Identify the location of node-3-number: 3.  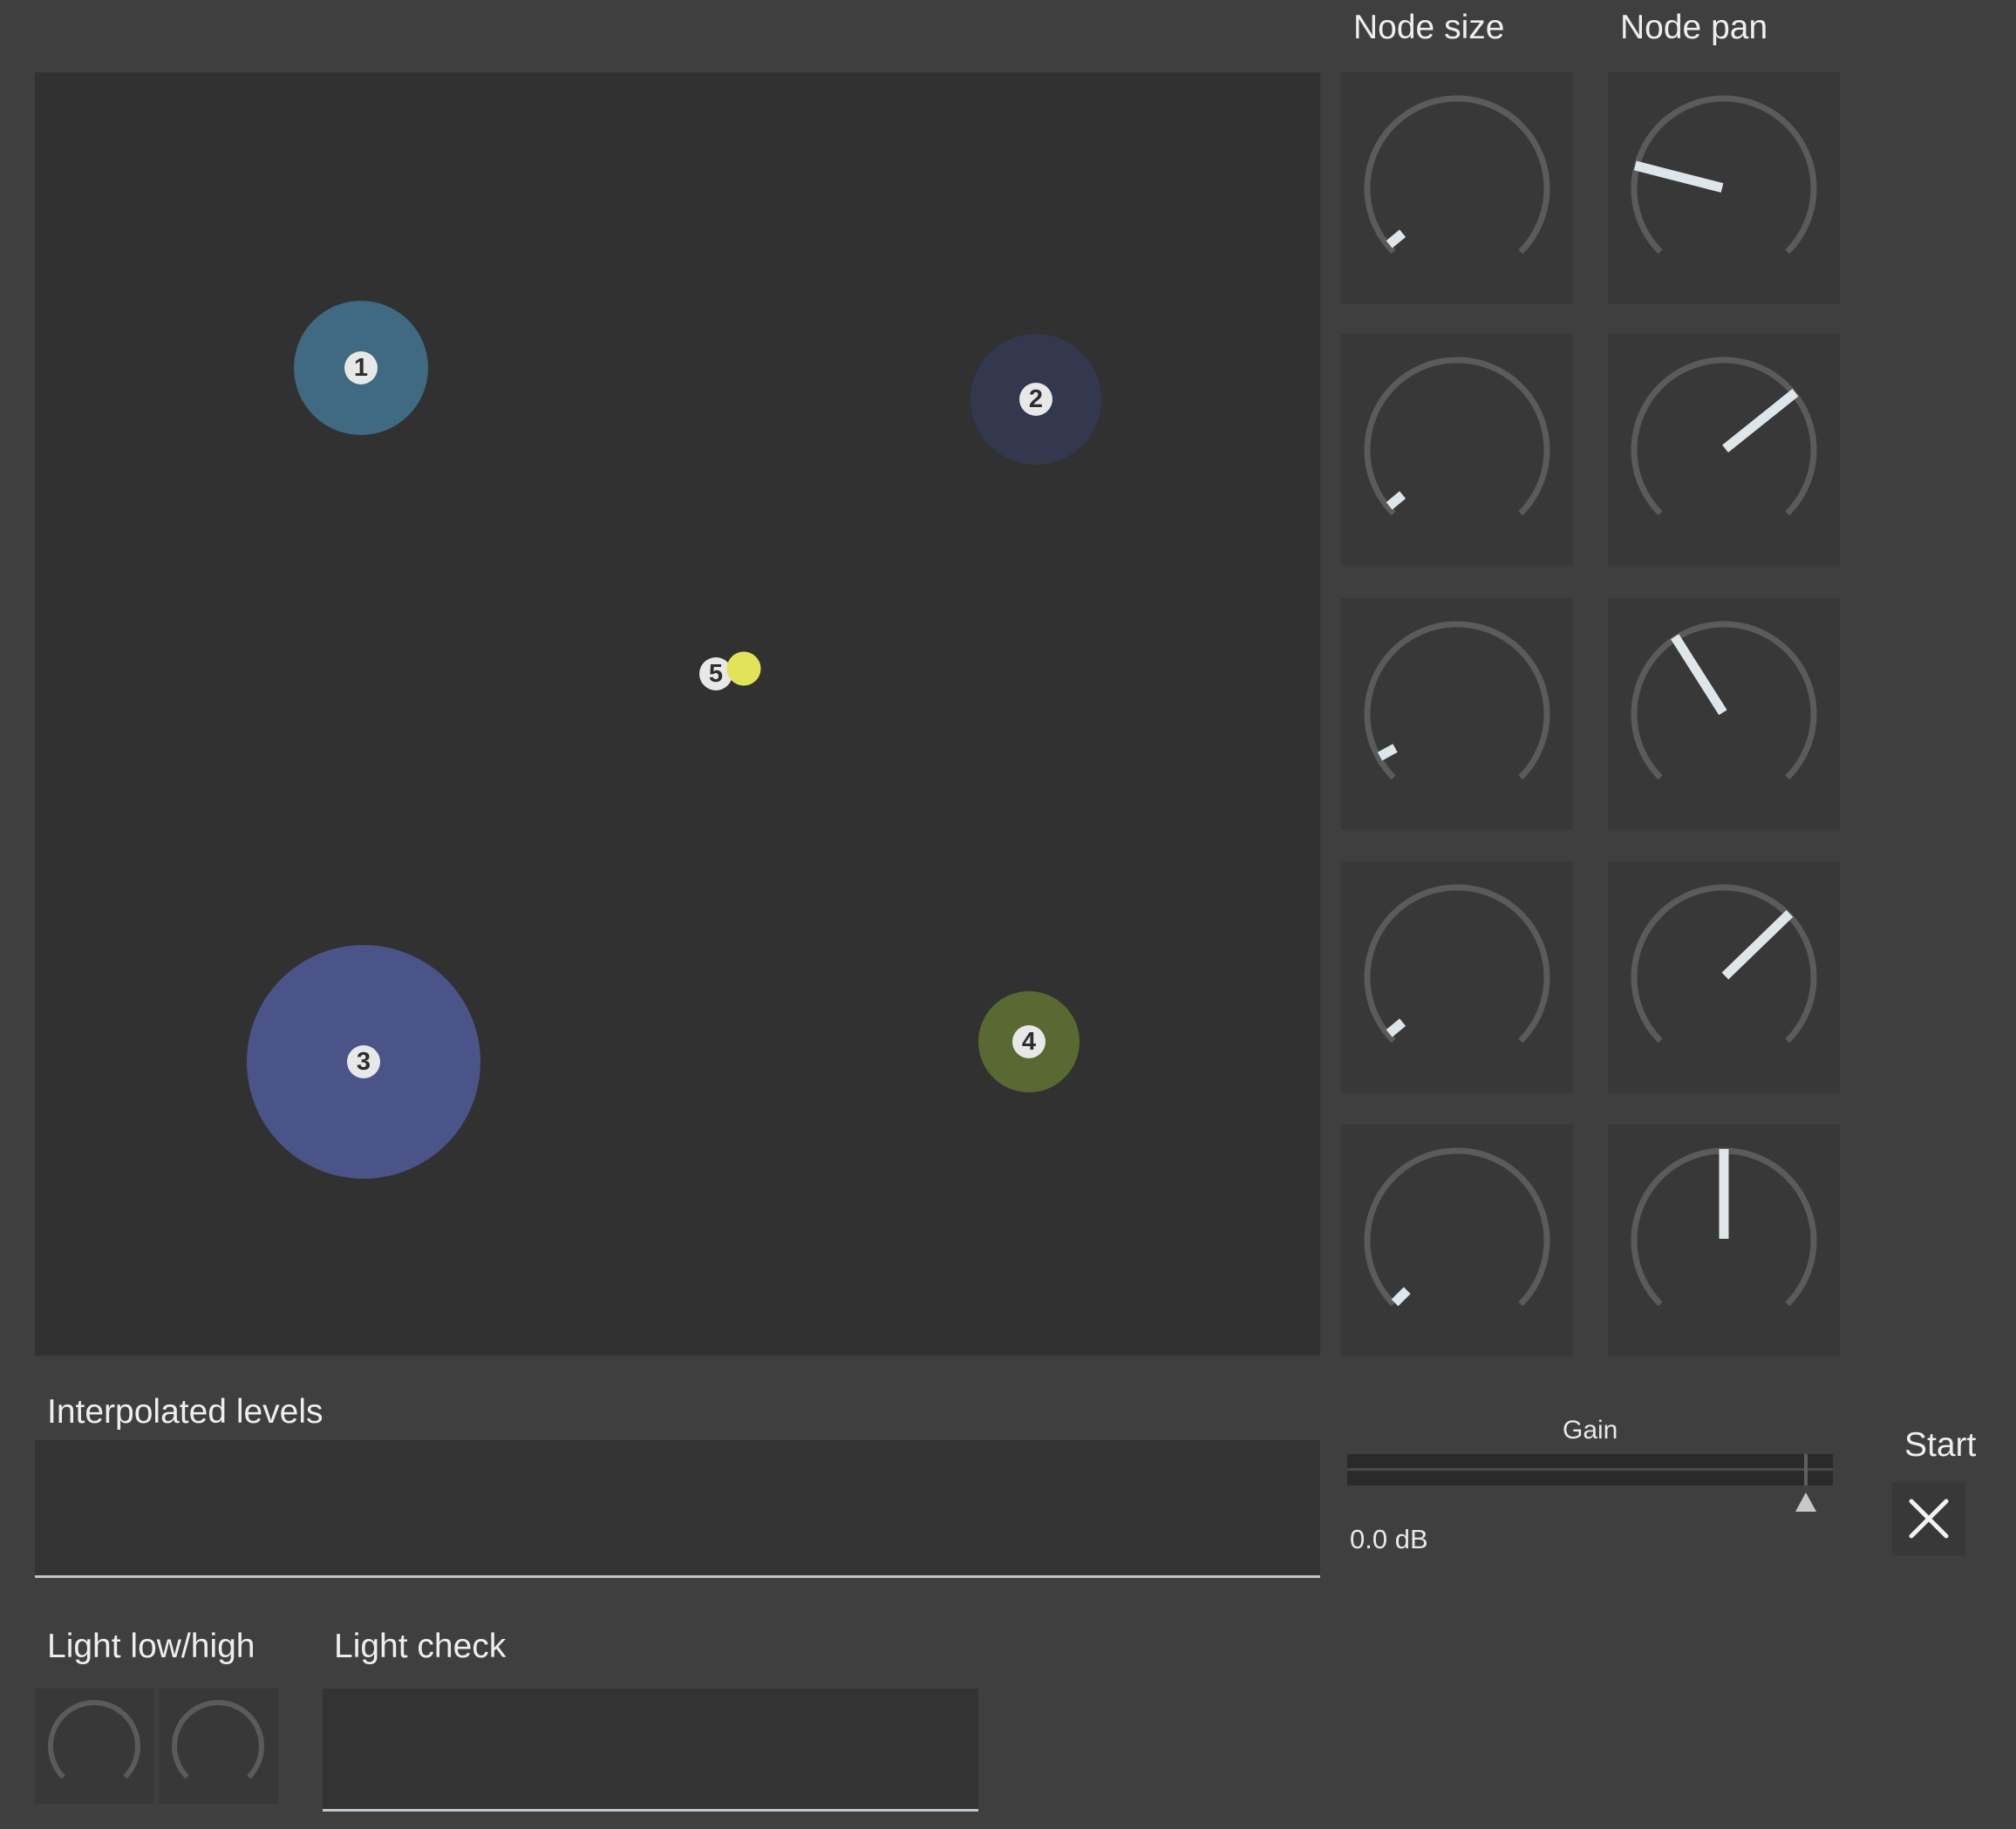
(363, 1061).